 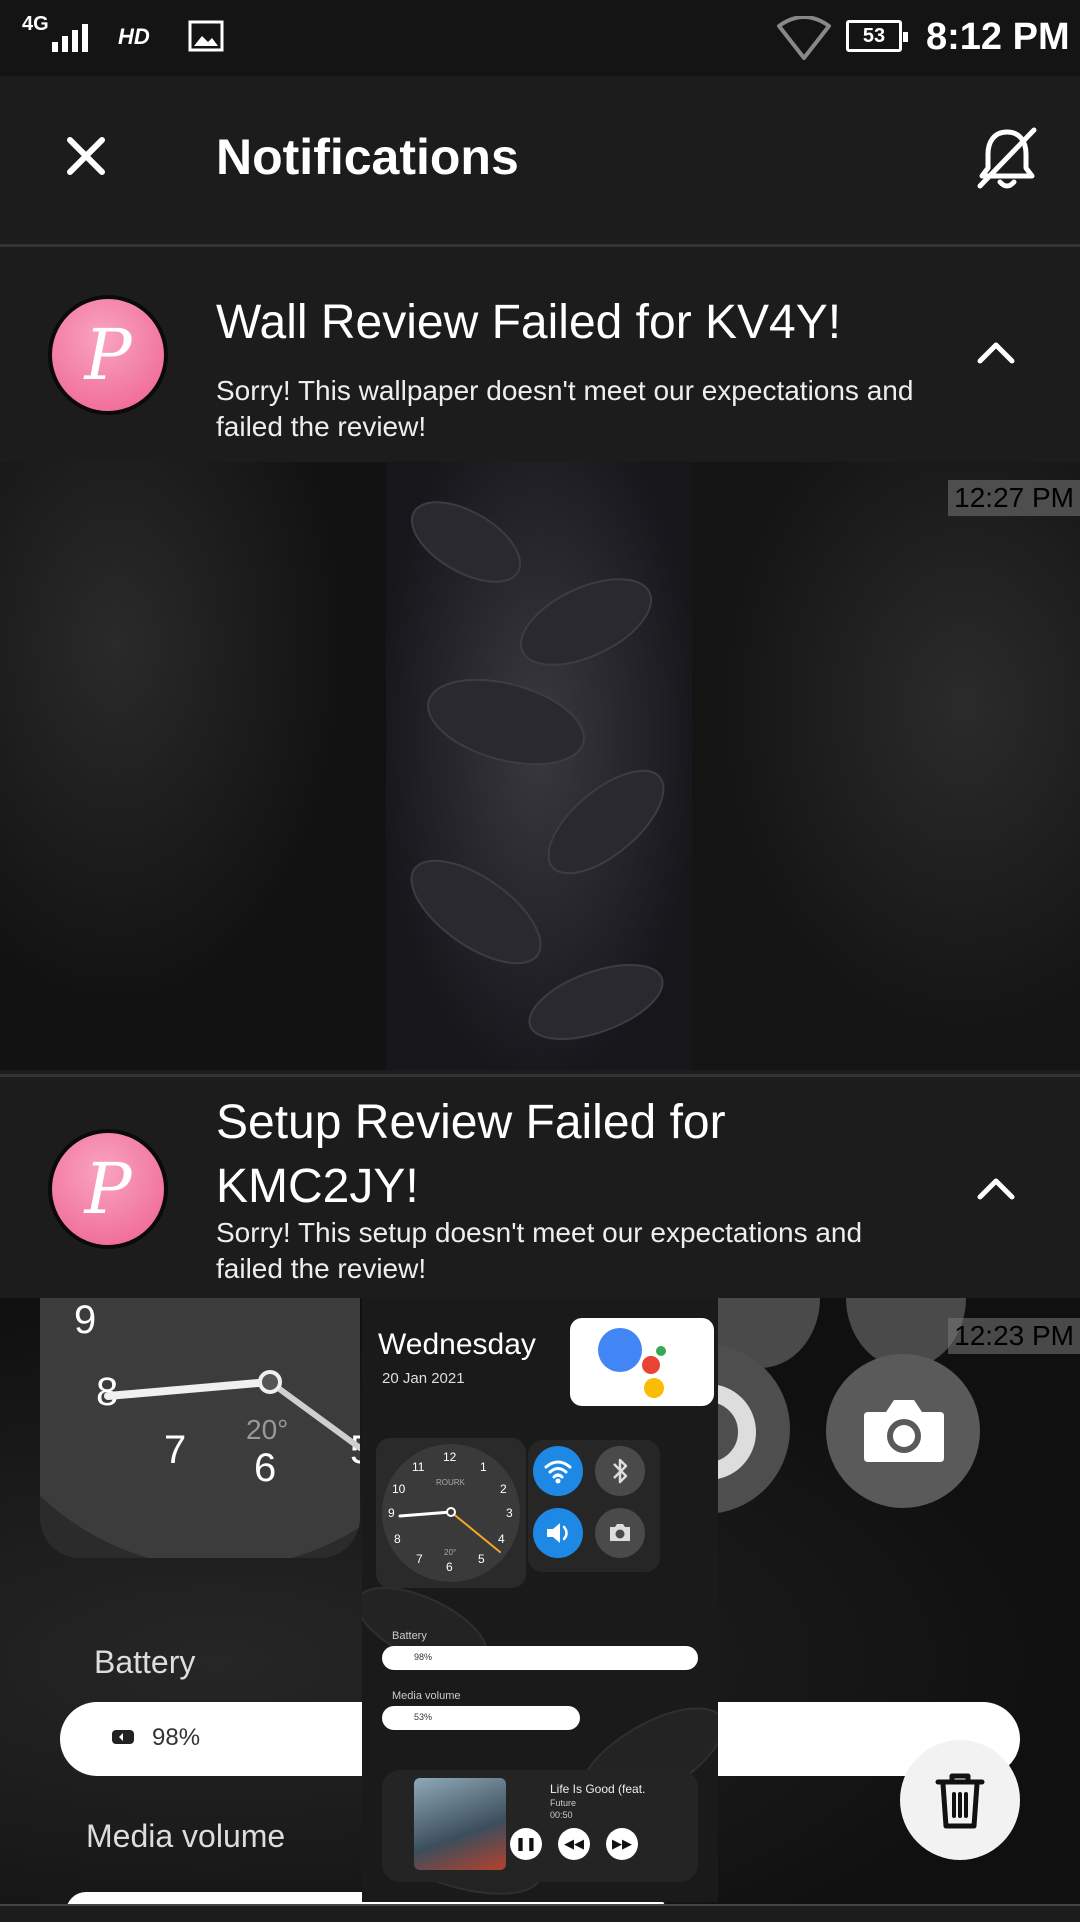 I want to click on bottom-divider, so click(x=540, y=1913).